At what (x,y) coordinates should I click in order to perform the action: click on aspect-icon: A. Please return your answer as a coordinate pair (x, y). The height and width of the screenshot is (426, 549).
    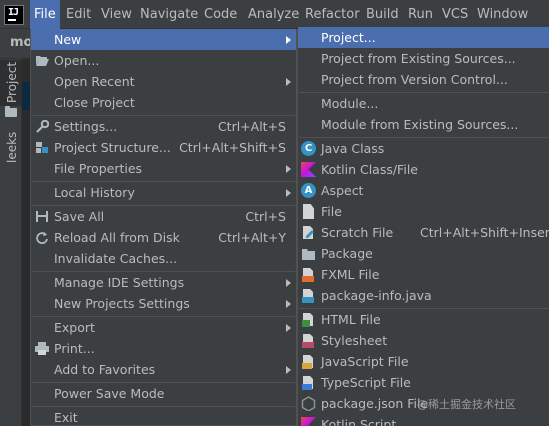
    Looking at the image, I should click on (308, 190).